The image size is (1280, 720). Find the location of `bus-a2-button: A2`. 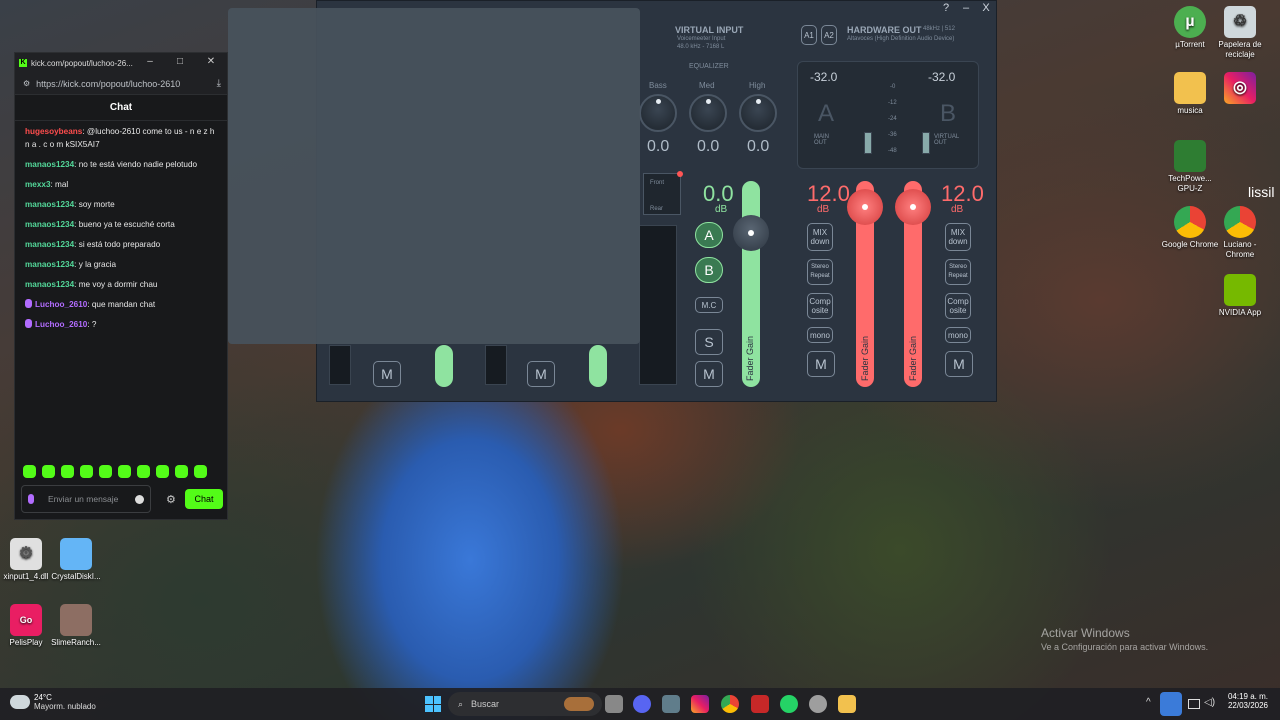

bus-a2-button: A2 is located at coordinates (829, 35).